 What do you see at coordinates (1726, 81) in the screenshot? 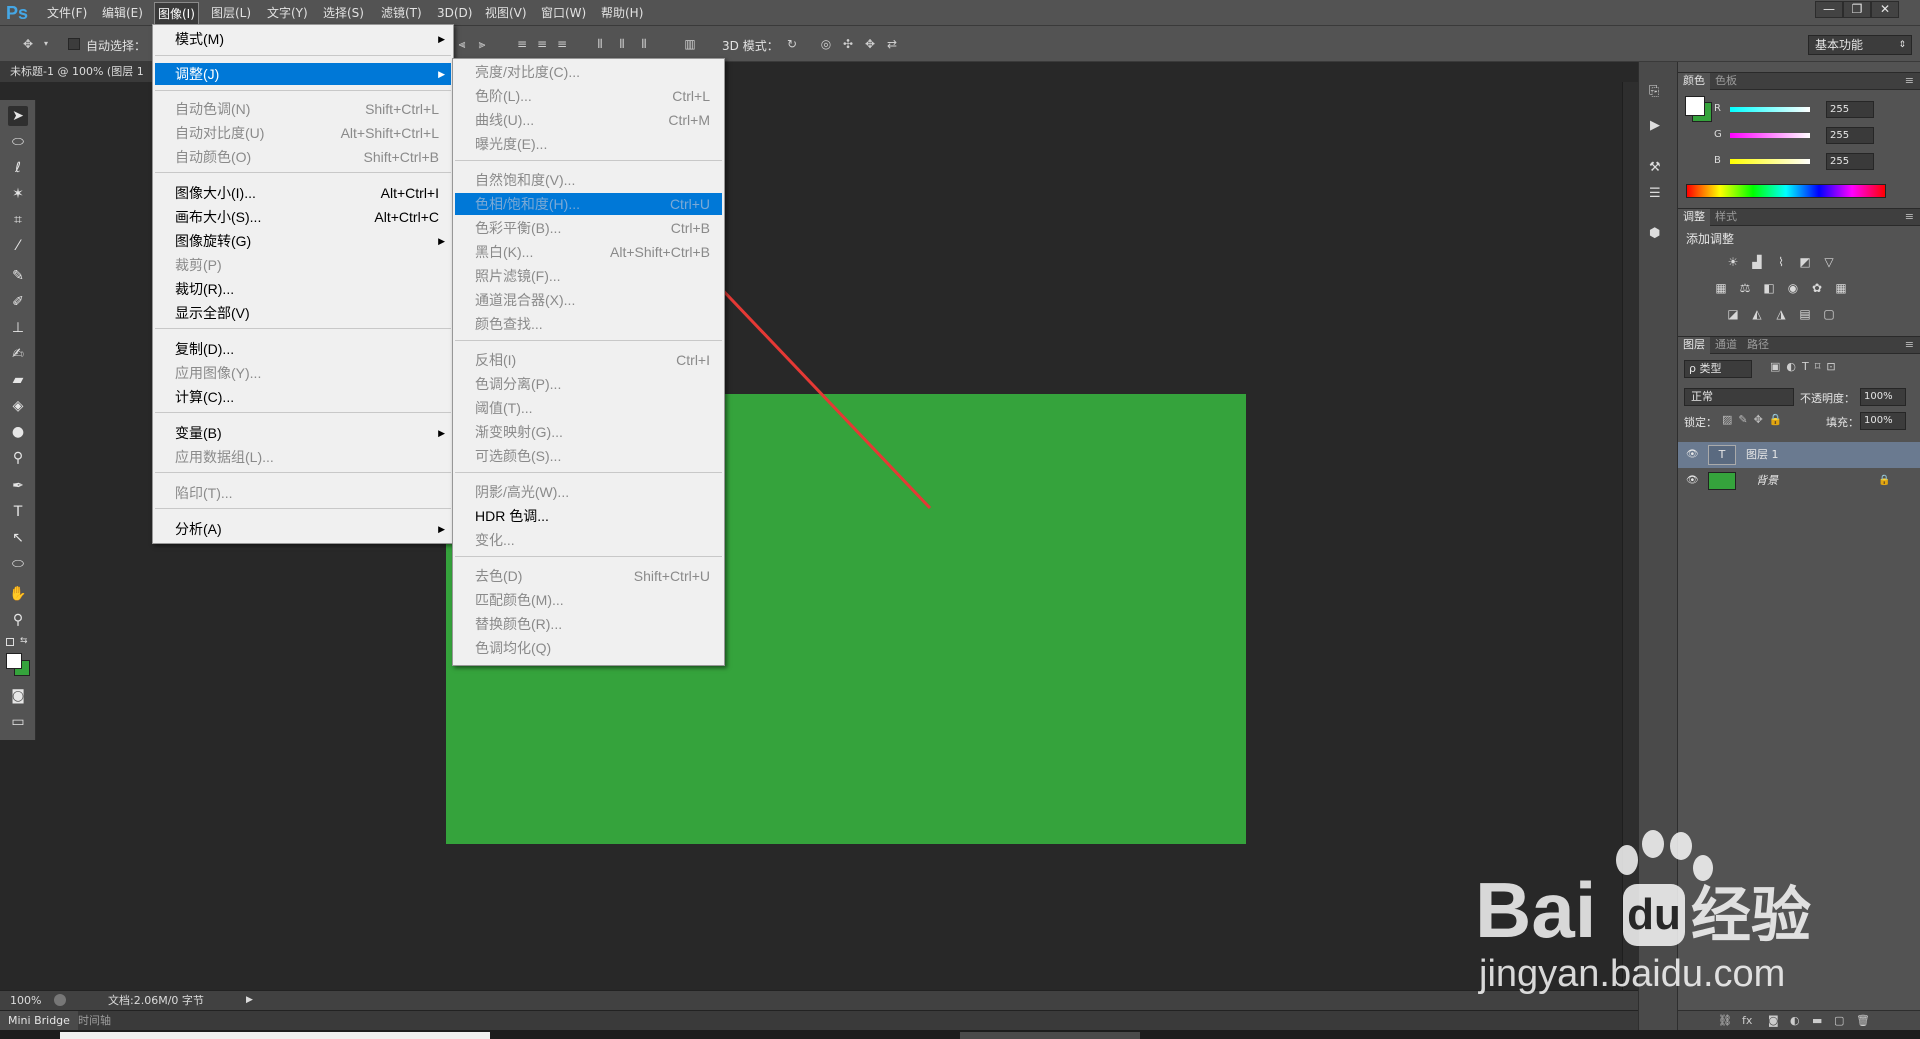
I see `tab-swatches: 色板` at bounding box center [1726, 81].